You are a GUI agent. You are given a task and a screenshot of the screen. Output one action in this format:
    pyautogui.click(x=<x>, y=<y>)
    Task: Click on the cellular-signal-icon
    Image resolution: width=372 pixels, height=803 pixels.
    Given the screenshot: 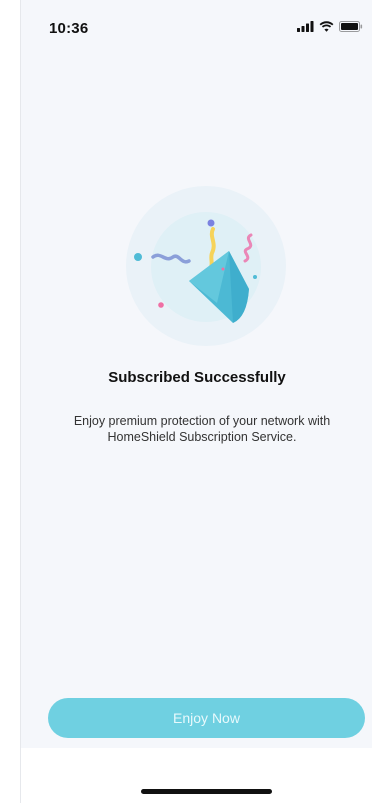 What is the action you would take?
    pyautogui.click(x=305, y=26)
    